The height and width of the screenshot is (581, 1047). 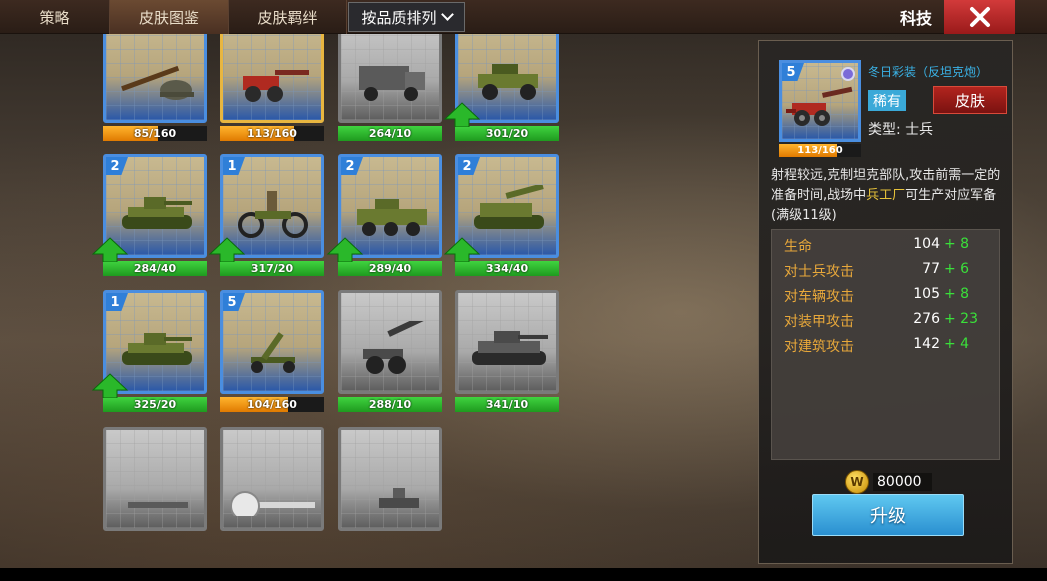 What do you see at coordinates (901, 130) in the screenshot?
I see `unit-type: 类型: 士兵` at bounding box center [901, 130].